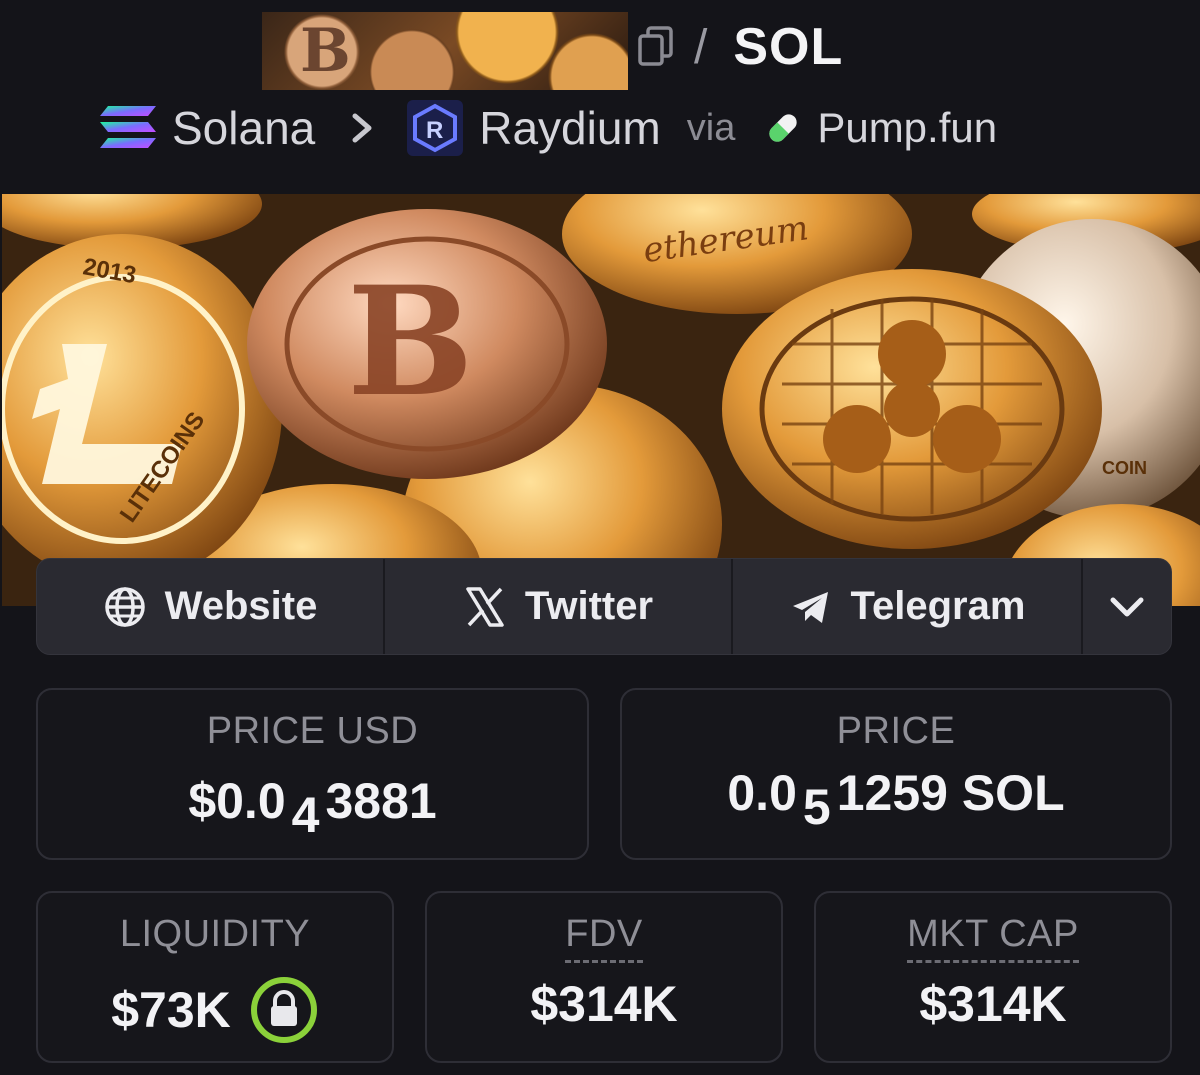 The image size is (1200, 1075). Describe the element at coordinates (485, 606) in the screenshot. I see `x-icon` at that location.